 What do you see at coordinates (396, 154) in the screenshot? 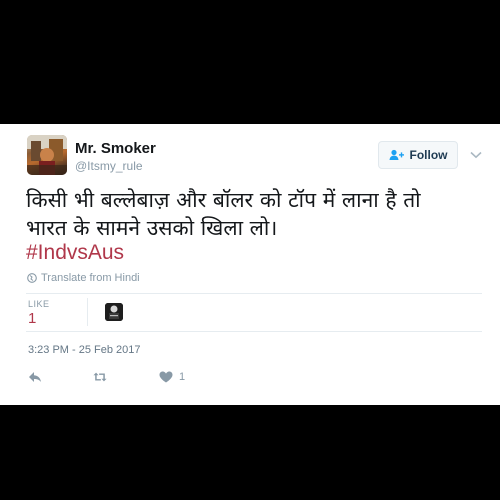
I see `follow-person-icon` at bounding box center [396, 154].